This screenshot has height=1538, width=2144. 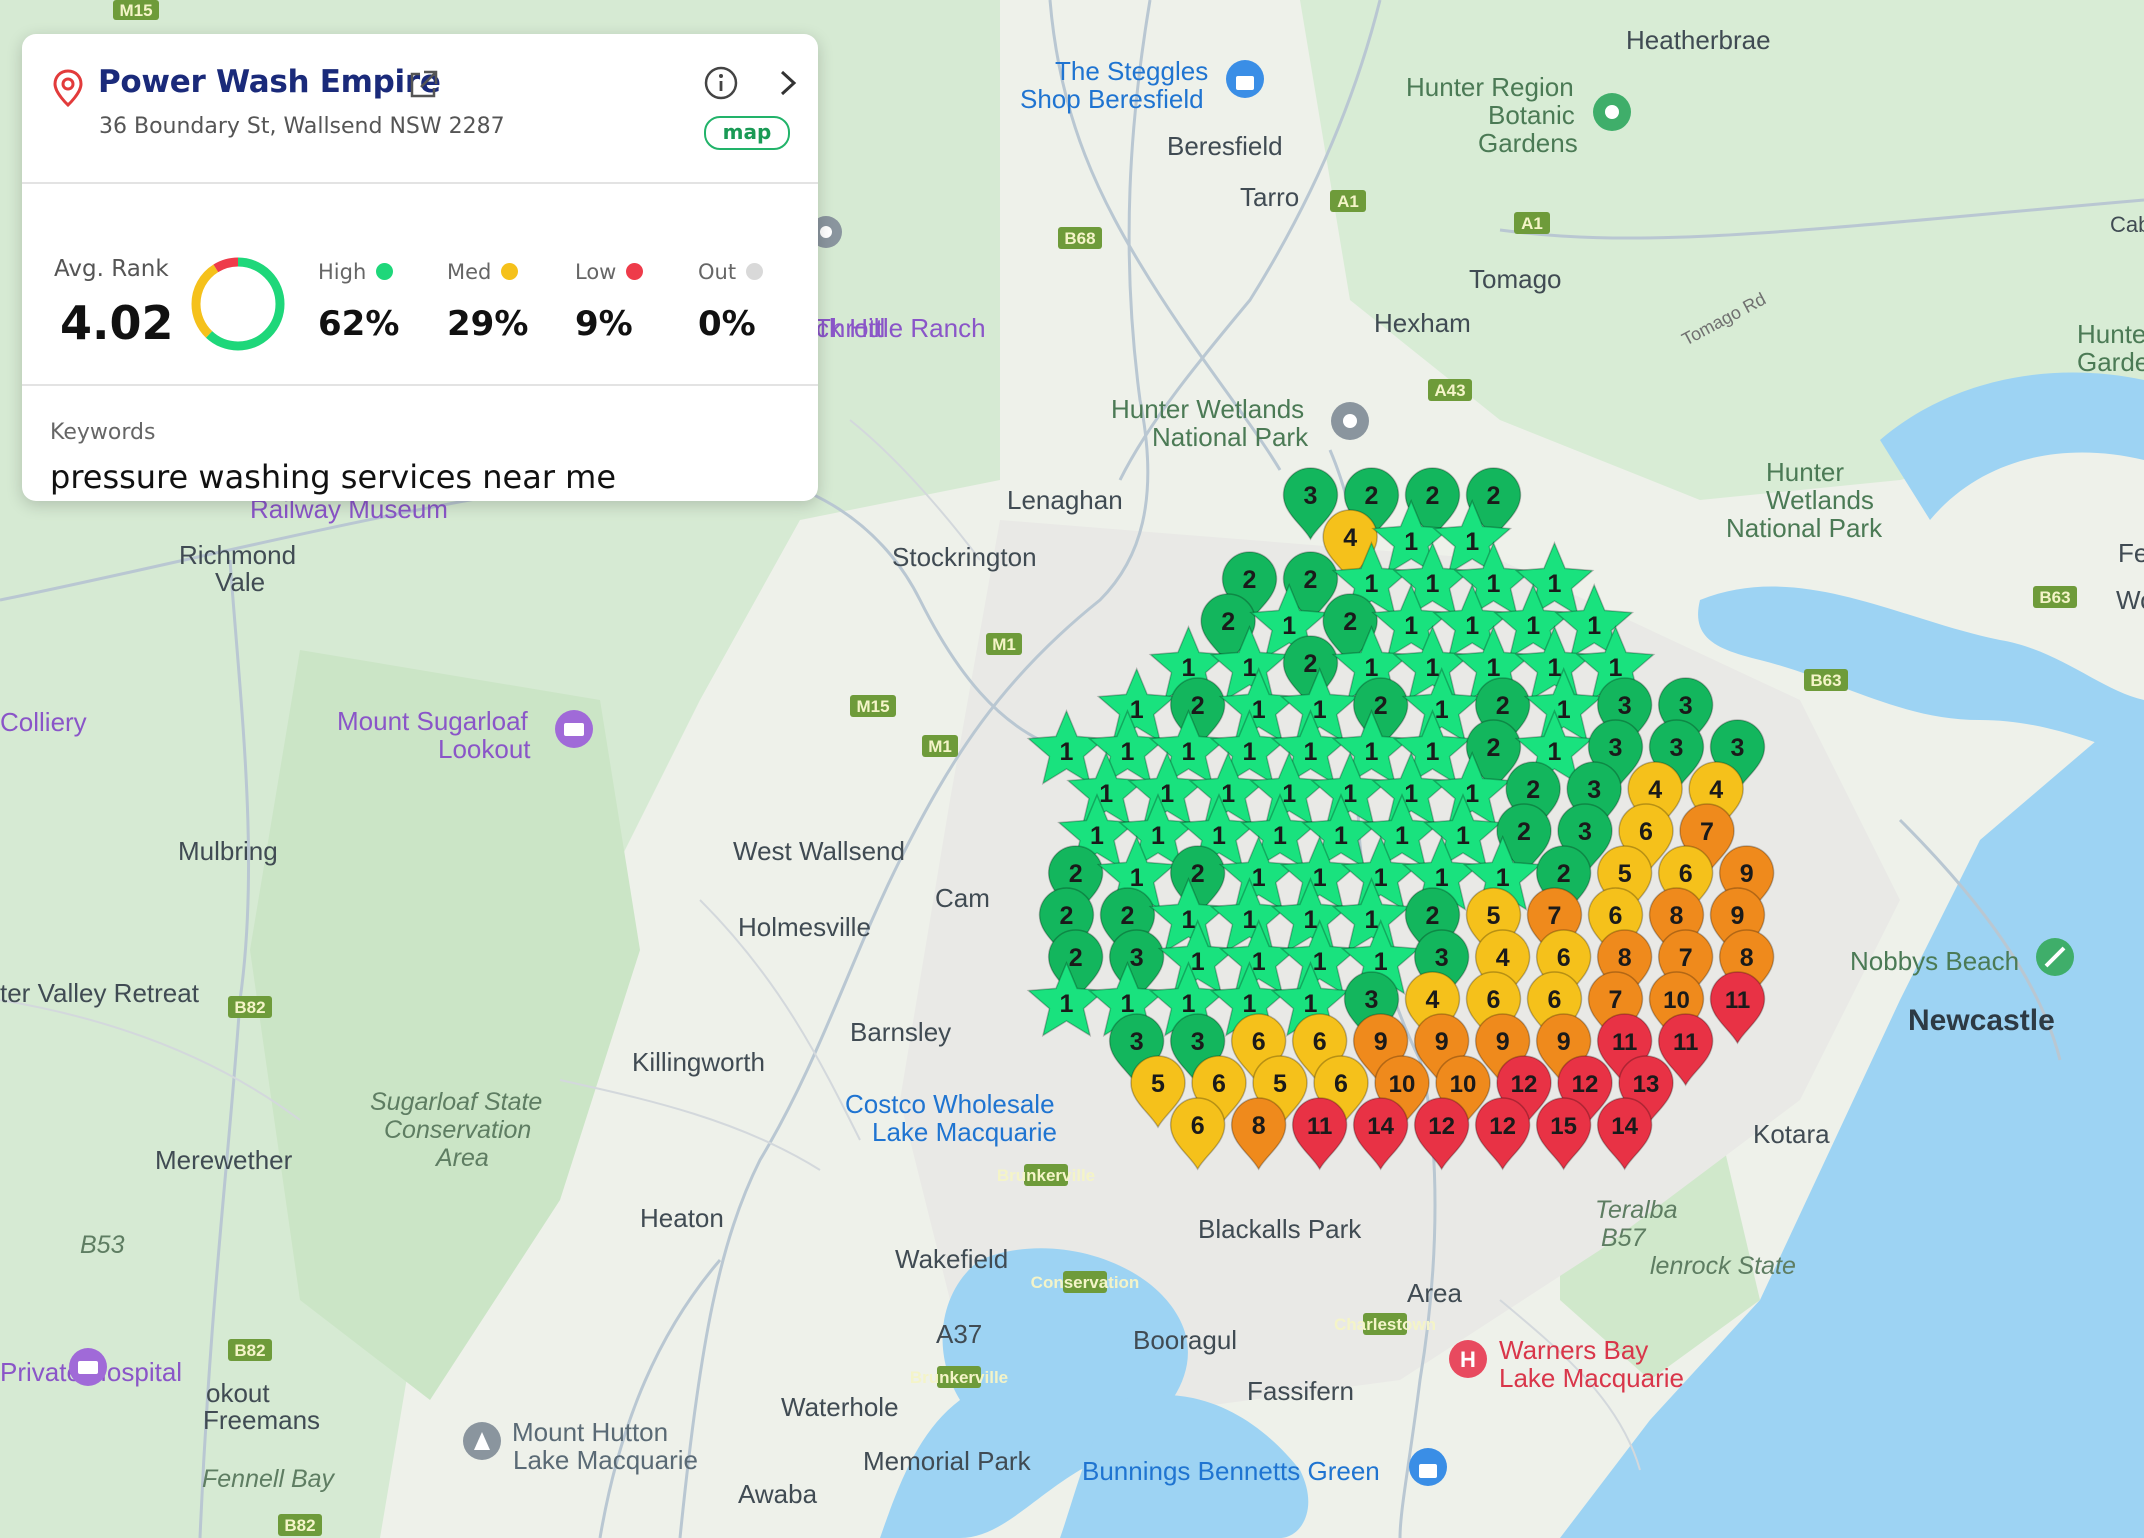 I want to click on map-badge-button: map, so click(x=747, y=133).